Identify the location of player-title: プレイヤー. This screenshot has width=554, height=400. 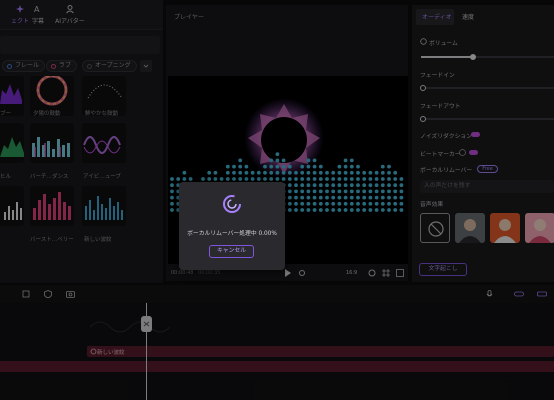
(189, 17).